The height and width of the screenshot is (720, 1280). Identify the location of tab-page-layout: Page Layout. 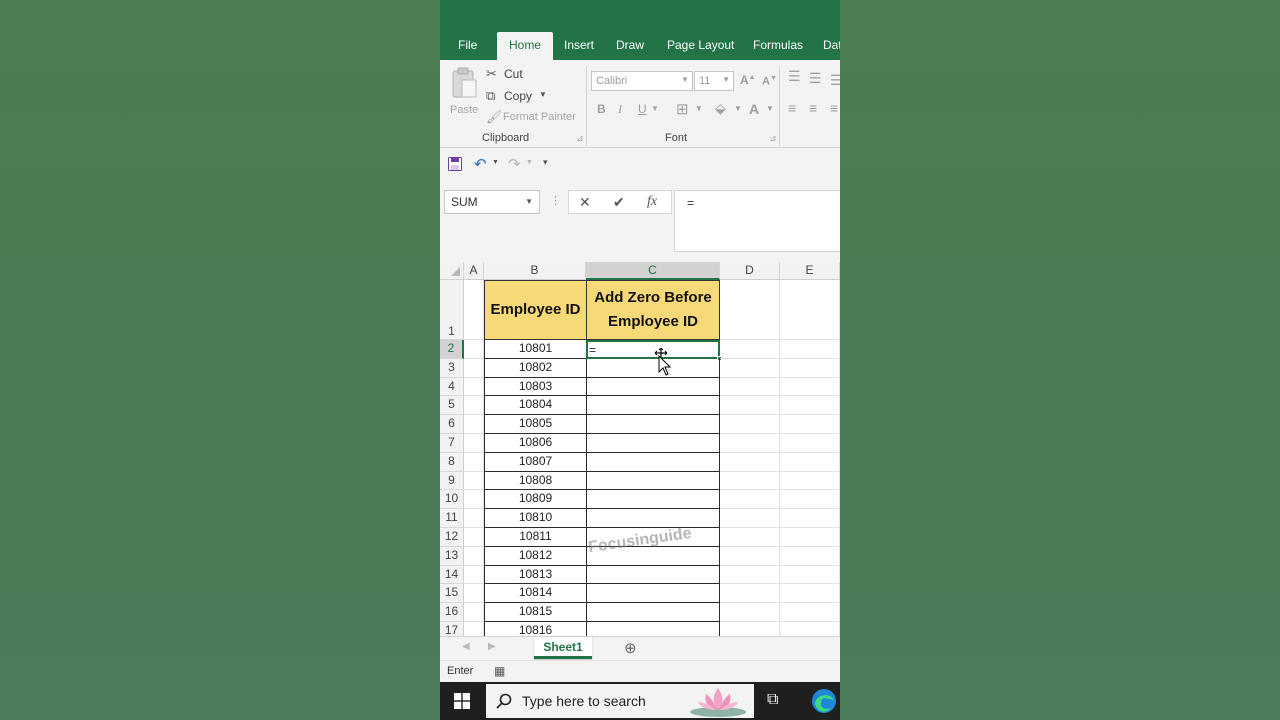
(700, 45).